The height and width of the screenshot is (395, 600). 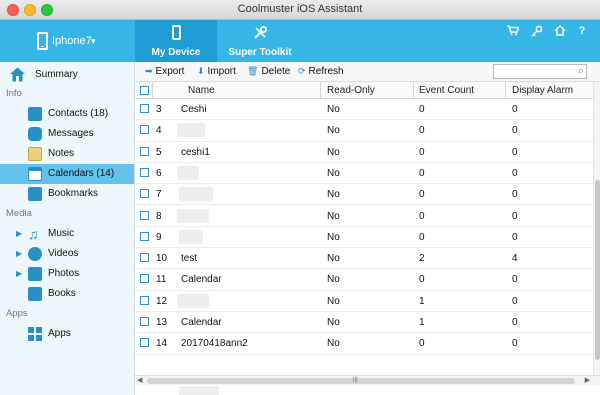 What do you see at coordinates (515, 259) in the screenshot?
I see `display-alarm-value: 4` at bounding box center [515, 259].